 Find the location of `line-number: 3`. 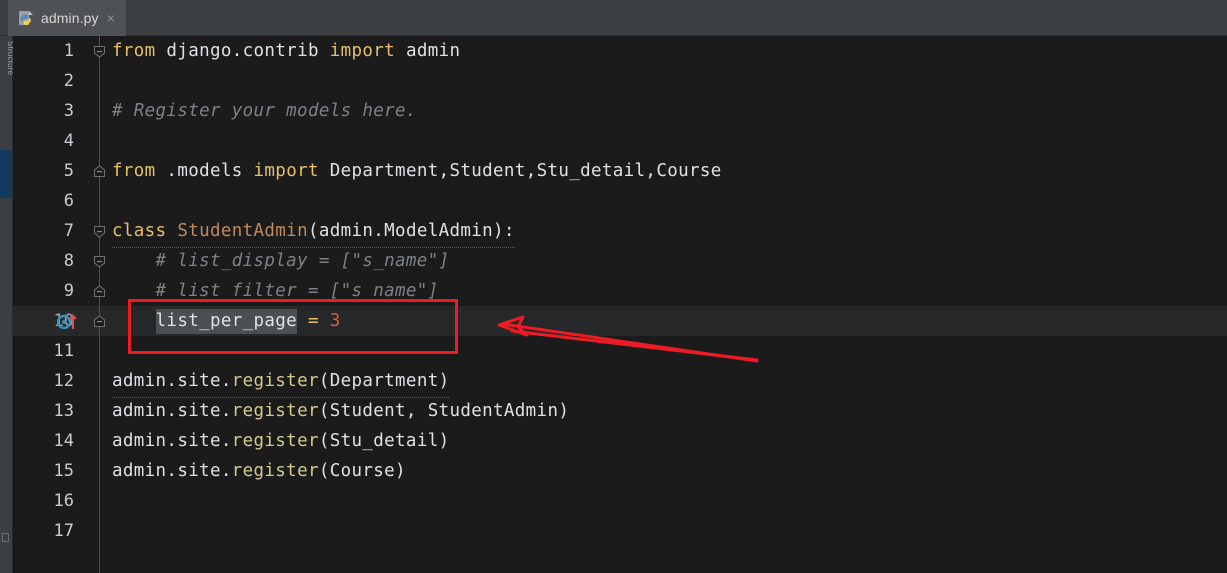

line-number: 3 is located at coordinates (68, 111).